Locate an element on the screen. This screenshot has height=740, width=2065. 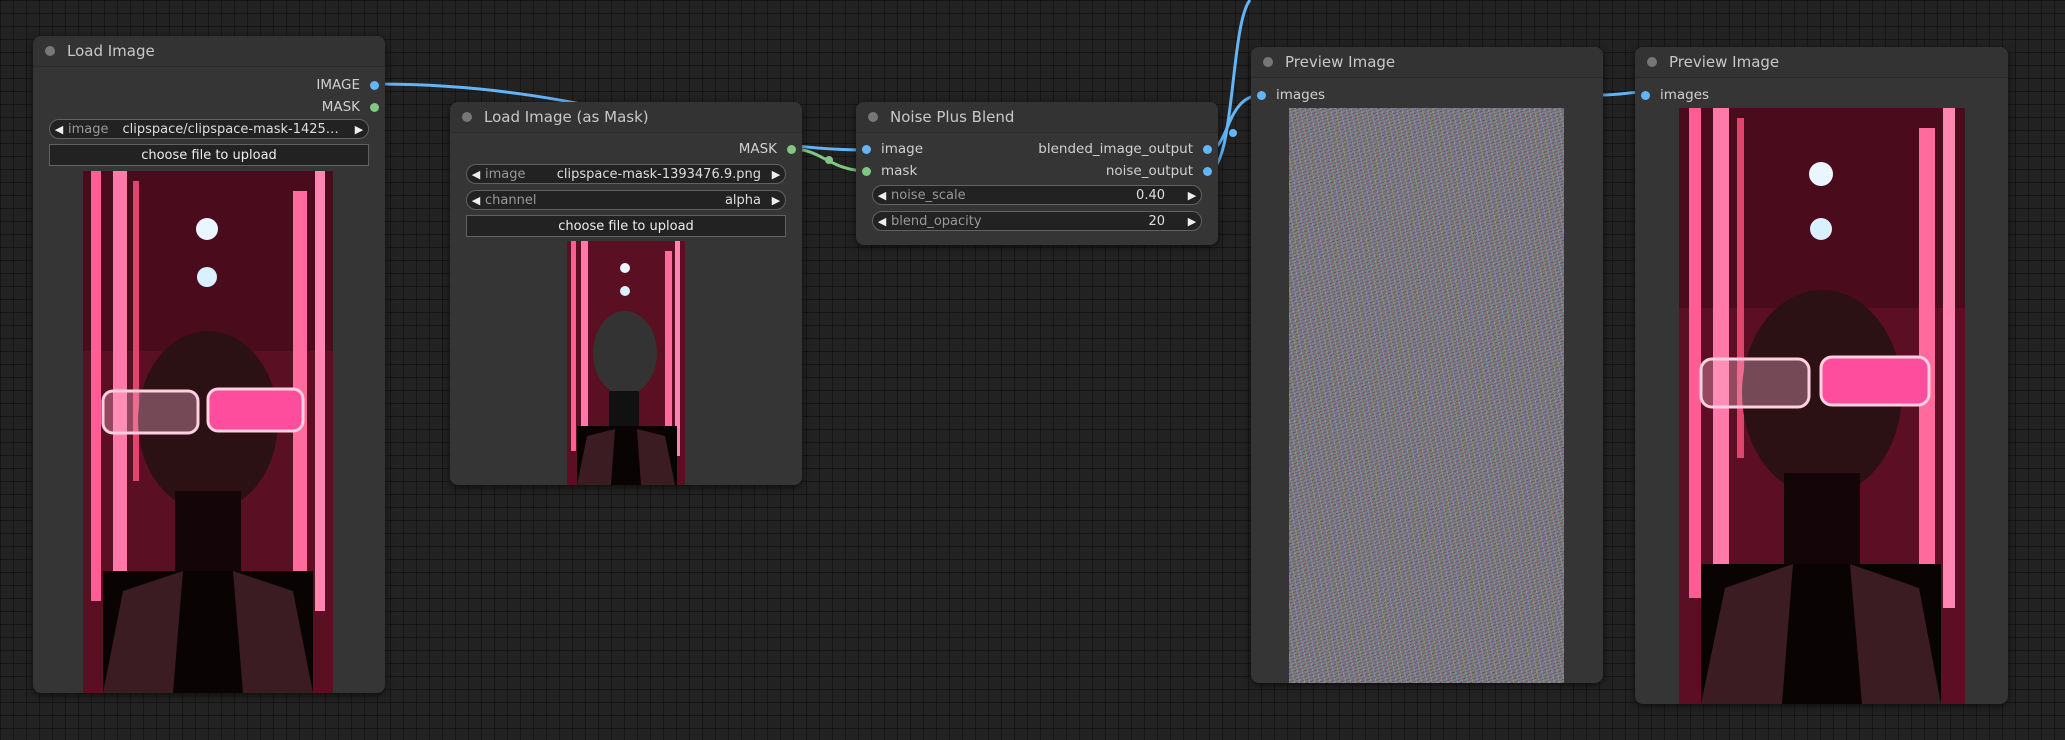
widget-label: blend_opacity is located at coordinates (936, 221).